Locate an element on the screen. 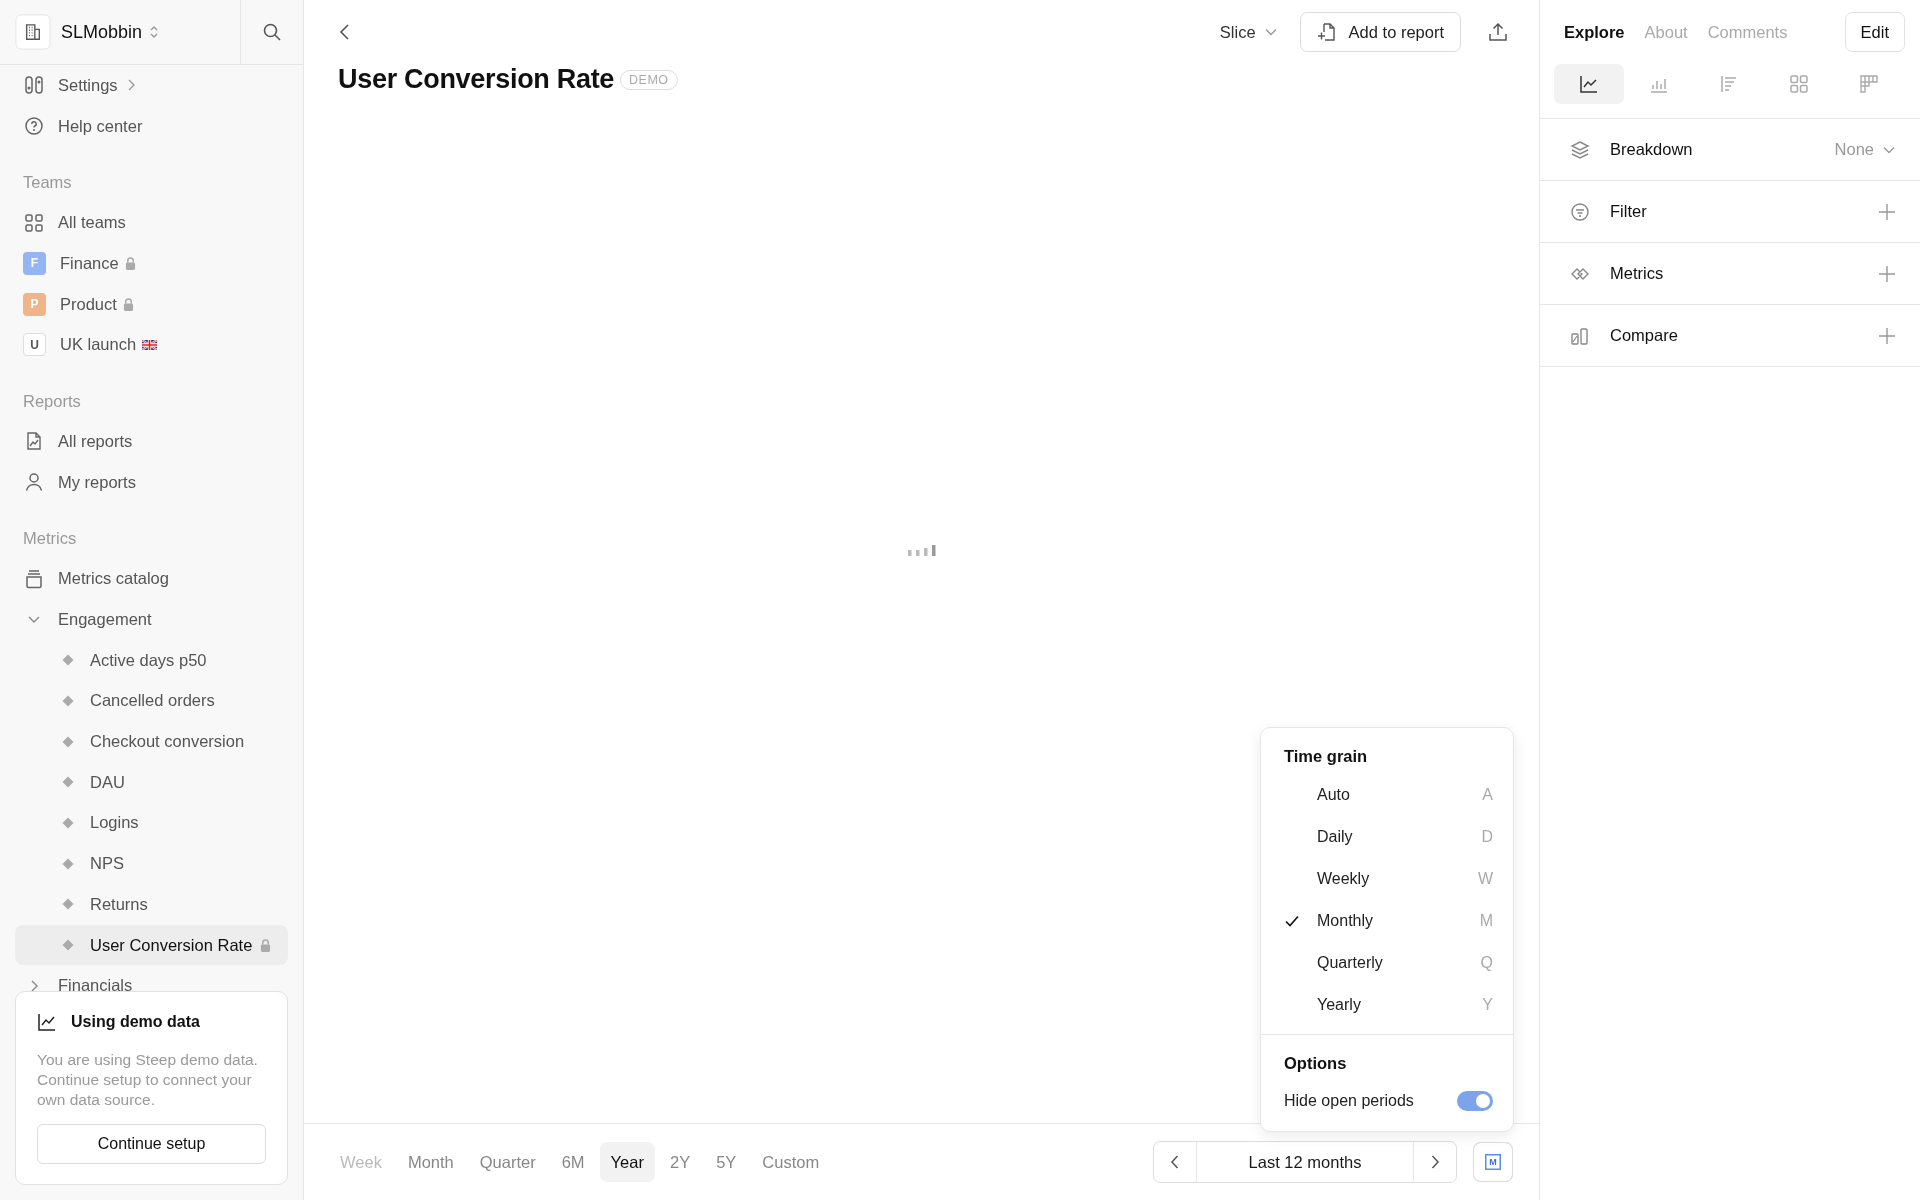 The width and height of the screenshot is (1920, 1200). panel-section: Breakdown None is located at coordinates (1730, 150).